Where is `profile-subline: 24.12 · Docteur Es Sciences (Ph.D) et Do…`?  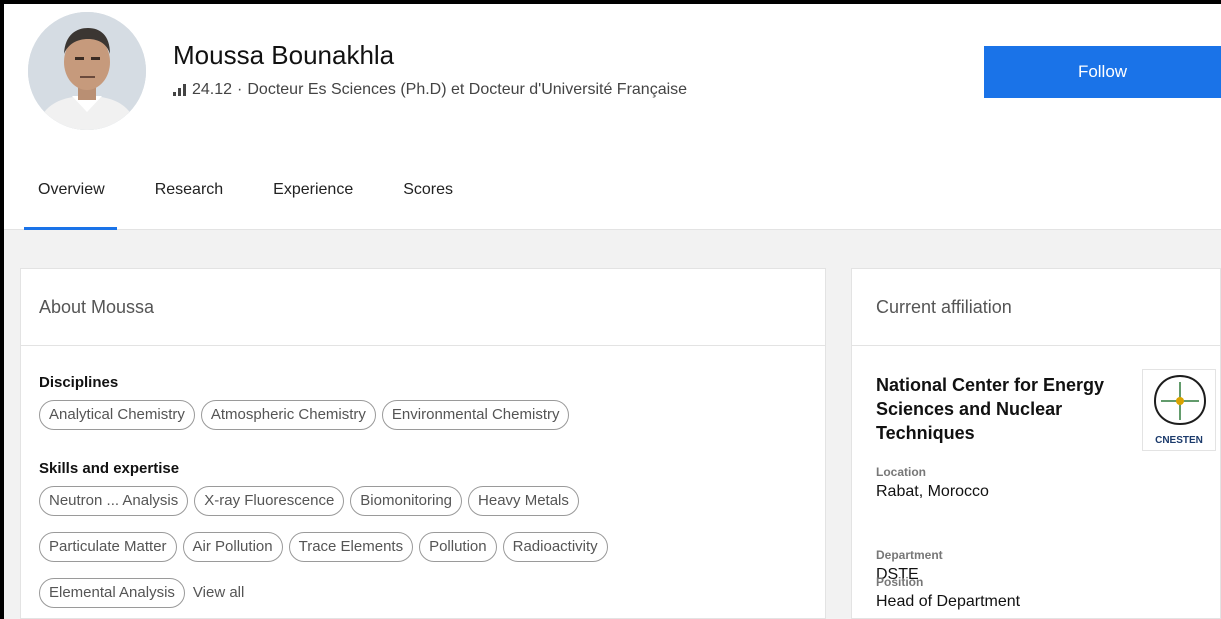 profile-subline: 24.12 · Docteur Es Sciences (Ph.D) et Do… is located at coordinates (430, 90).